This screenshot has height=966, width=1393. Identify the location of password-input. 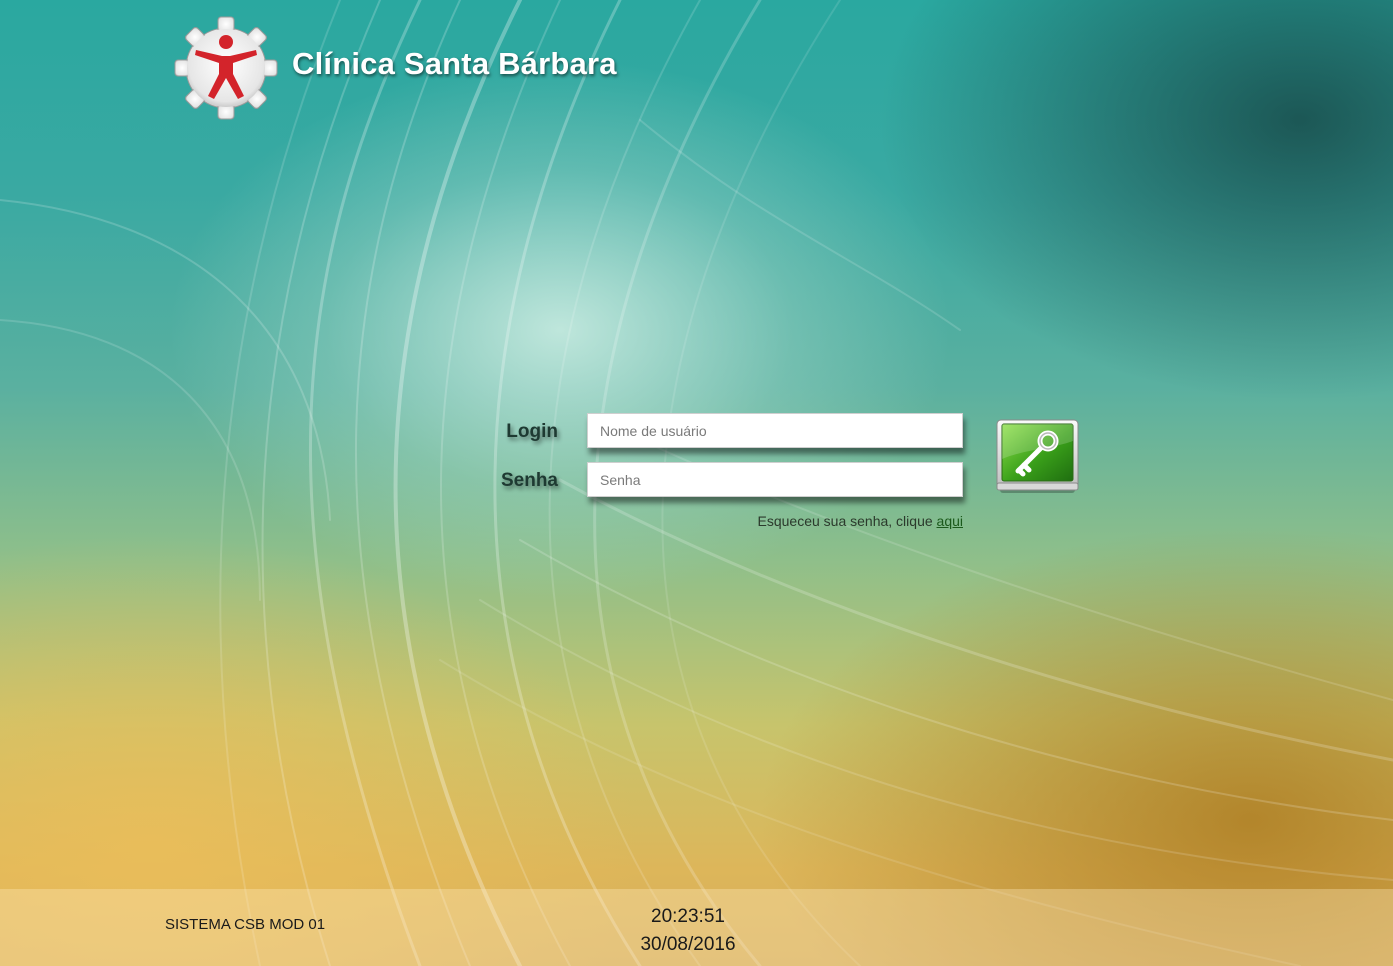
(775, 479).